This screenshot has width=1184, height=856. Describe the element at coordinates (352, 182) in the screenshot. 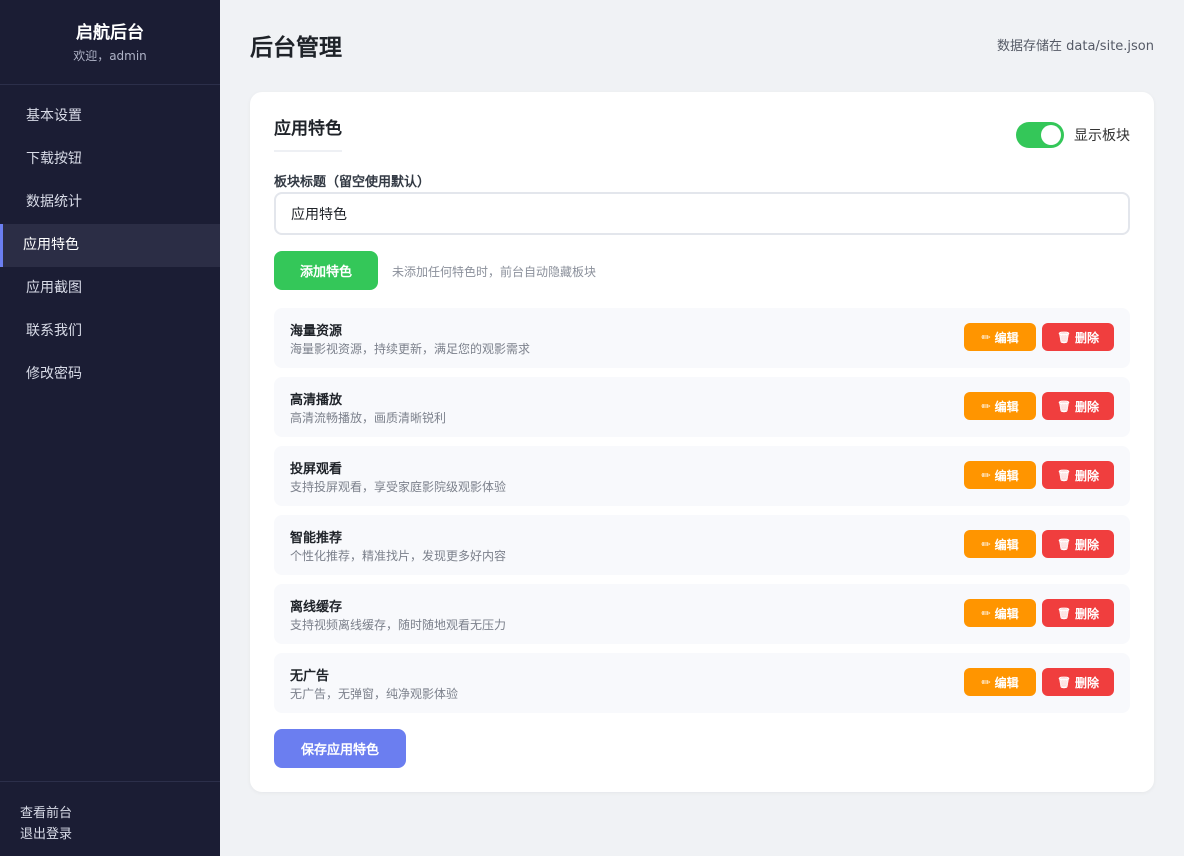

I see `section-title-label: 板块标题（留空使用默认）` at that location.